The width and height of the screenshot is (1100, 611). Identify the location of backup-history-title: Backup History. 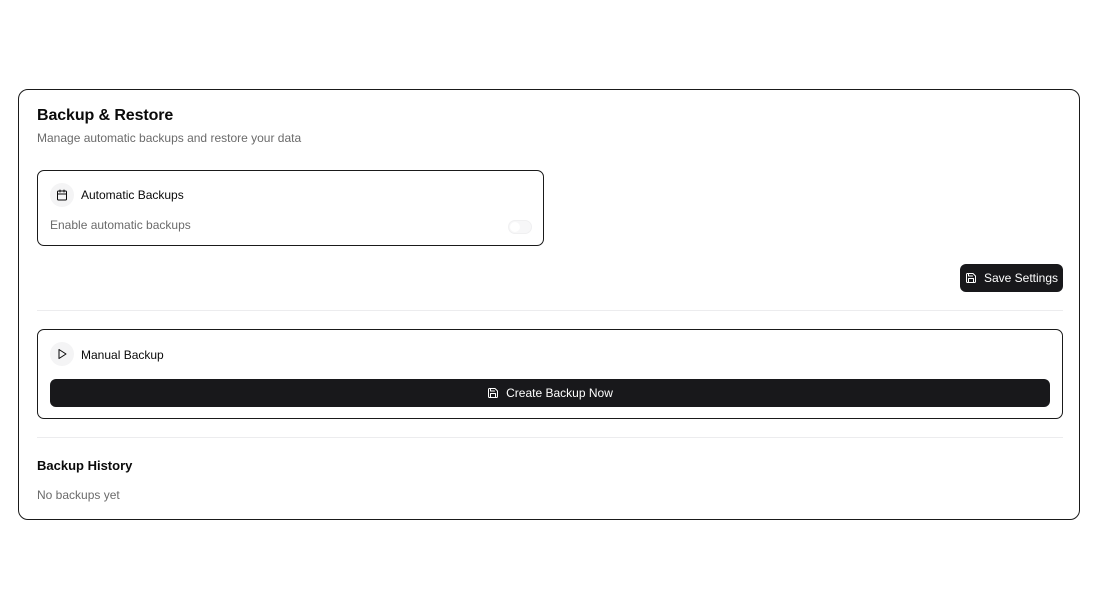
(85, 465).